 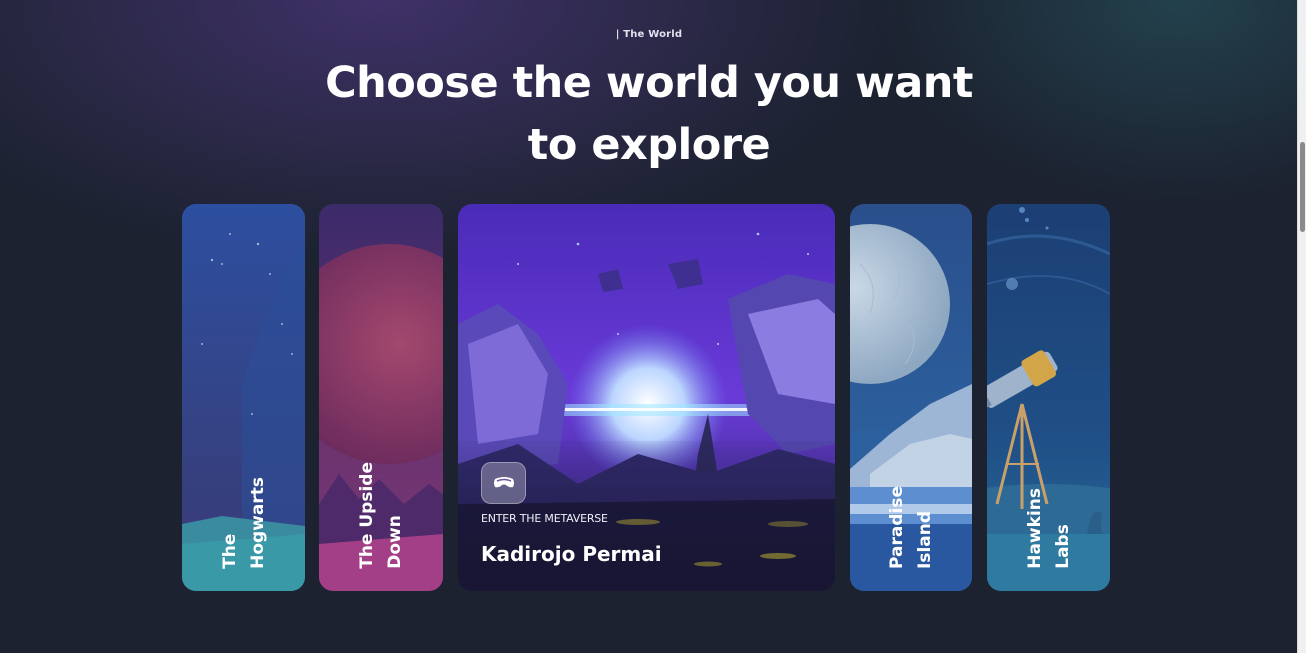 I want to click on section-eyebrow: | The World, so click(x=649, y=34).